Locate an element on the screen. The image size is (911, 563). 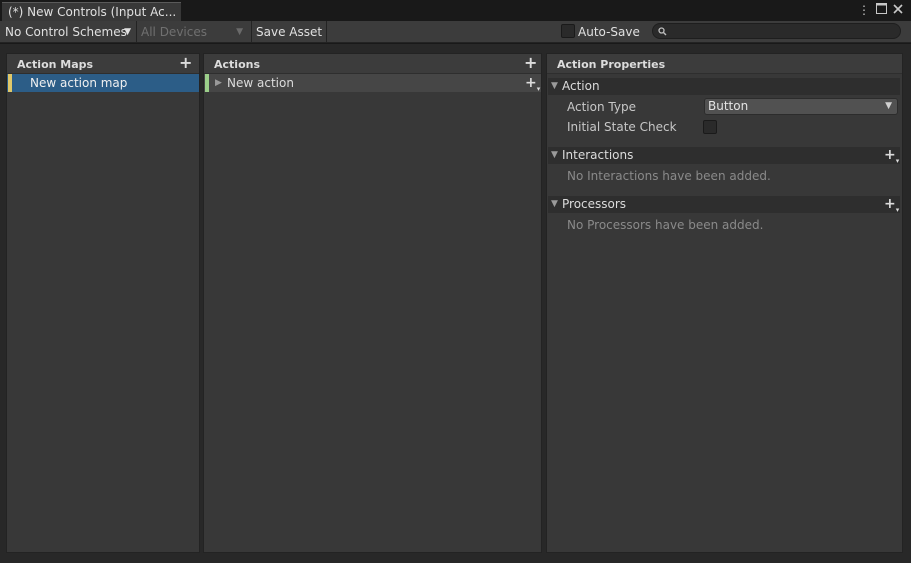
action-section-header: ▼ Action is located at coordinates (724, 86).